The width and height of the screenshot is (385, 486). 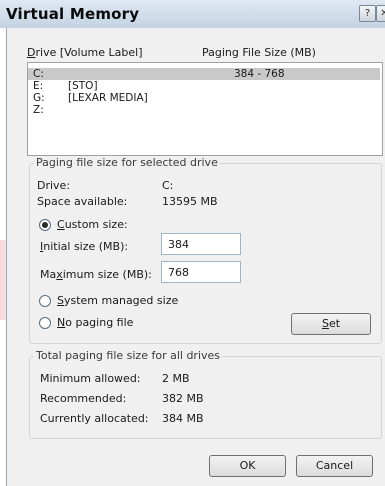 I want to click on maximum-size-input, so click(x=201, y=272).